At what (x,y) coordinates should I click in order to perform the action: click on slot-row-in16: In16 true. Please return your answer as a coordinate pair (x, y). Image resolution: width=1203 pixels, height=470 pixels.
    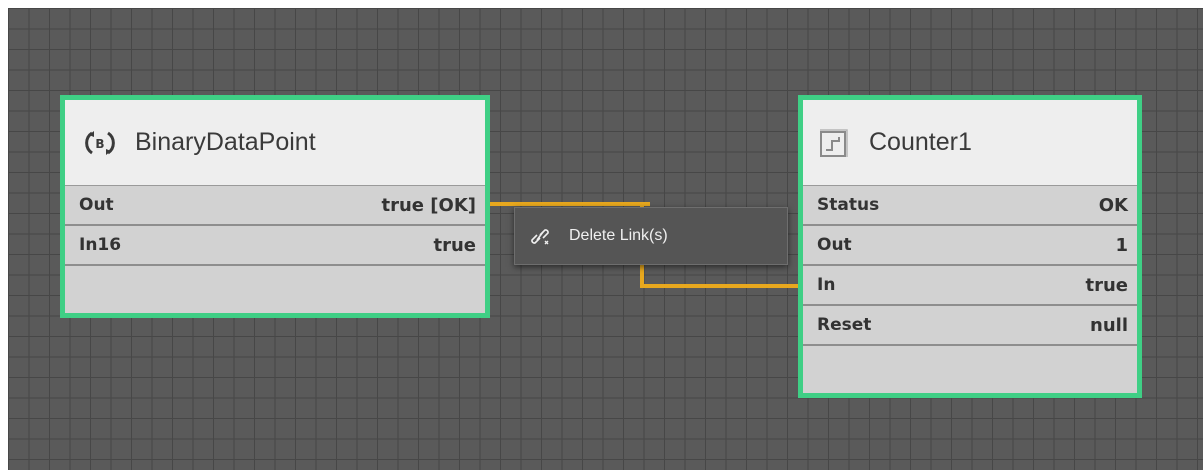
    Looking at the image, I should click on (275, 246).